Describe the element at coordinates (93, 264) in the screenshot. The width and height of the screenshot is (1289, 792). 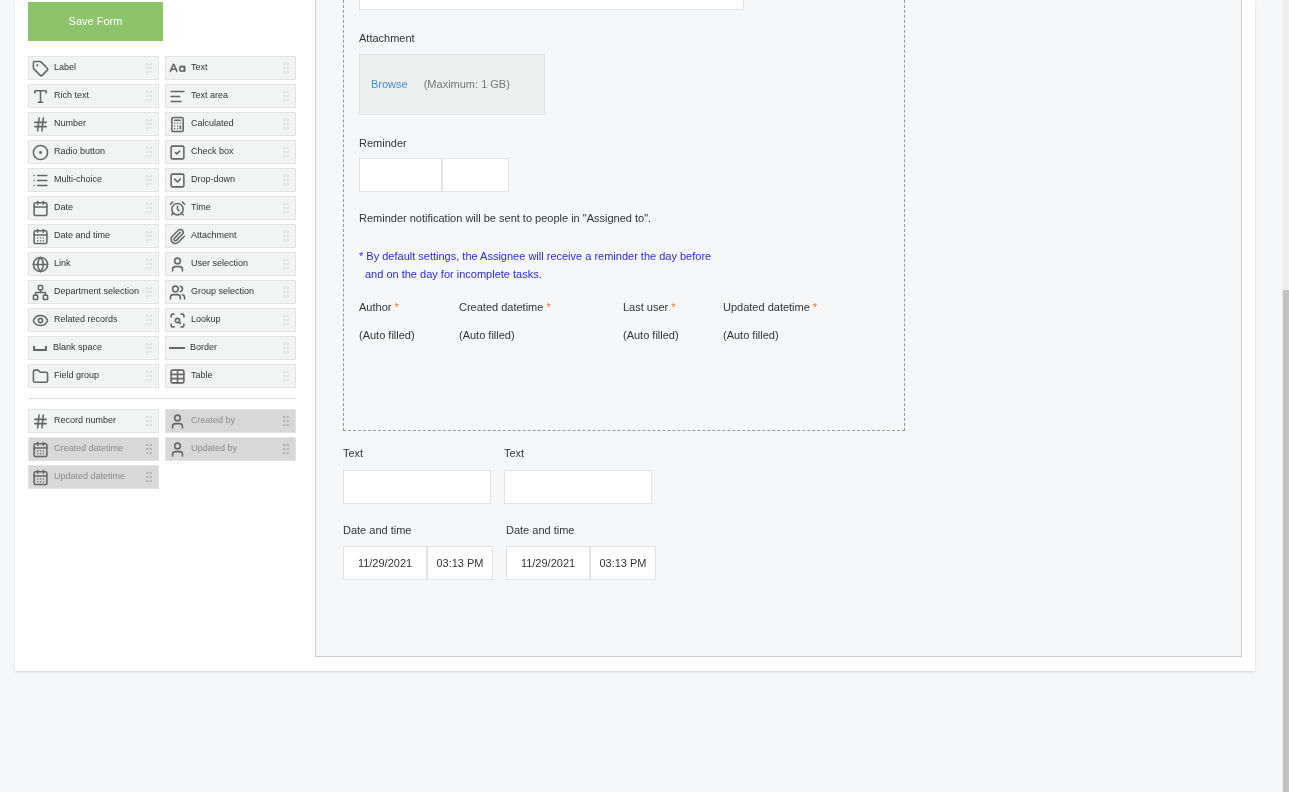
I see `palette-item: Link` at that location.